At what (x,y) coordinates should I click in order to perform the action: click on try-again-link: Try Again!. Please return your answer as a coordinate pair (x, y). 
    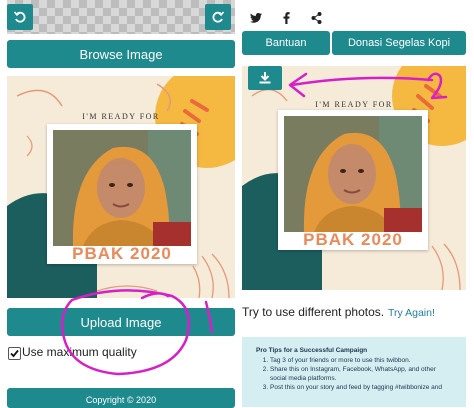
    Looking at the image, I should click on (411, 313).